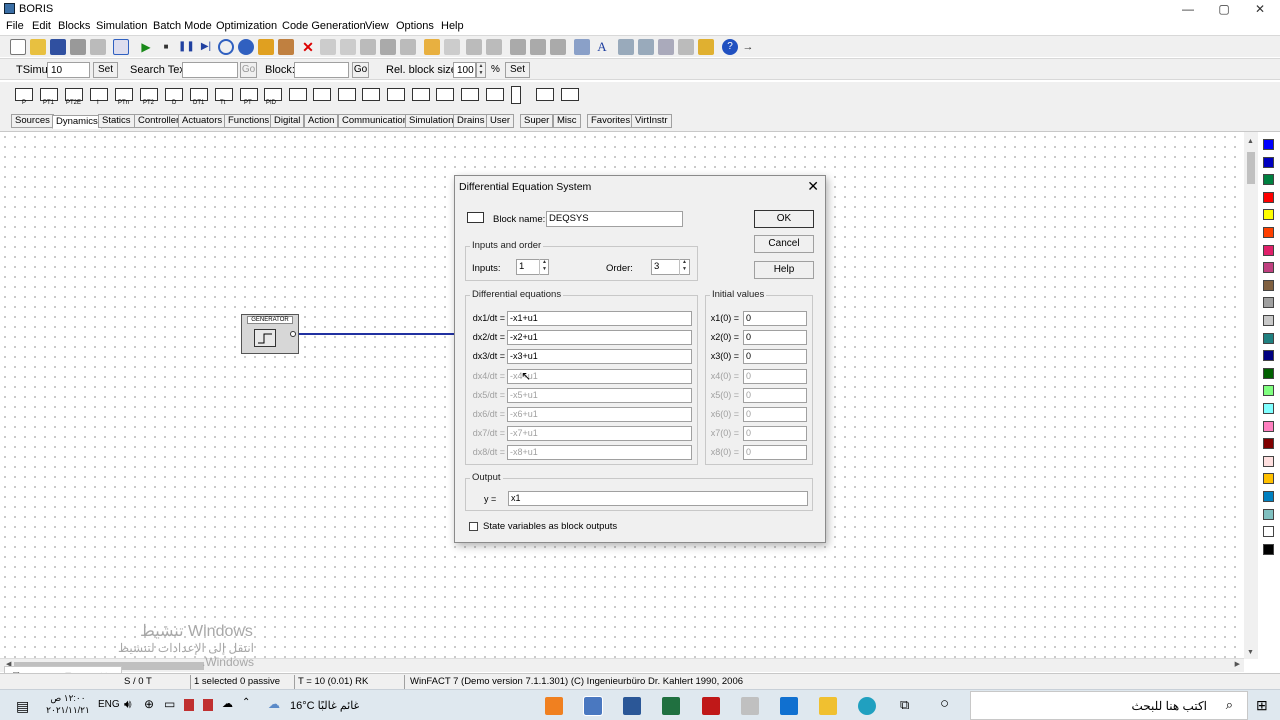 The width and height of the screenshot is (1280, 720). Describe the element at coordinates (473, 526) in the screenshot. I see `state-variables-checkbox` at that location.